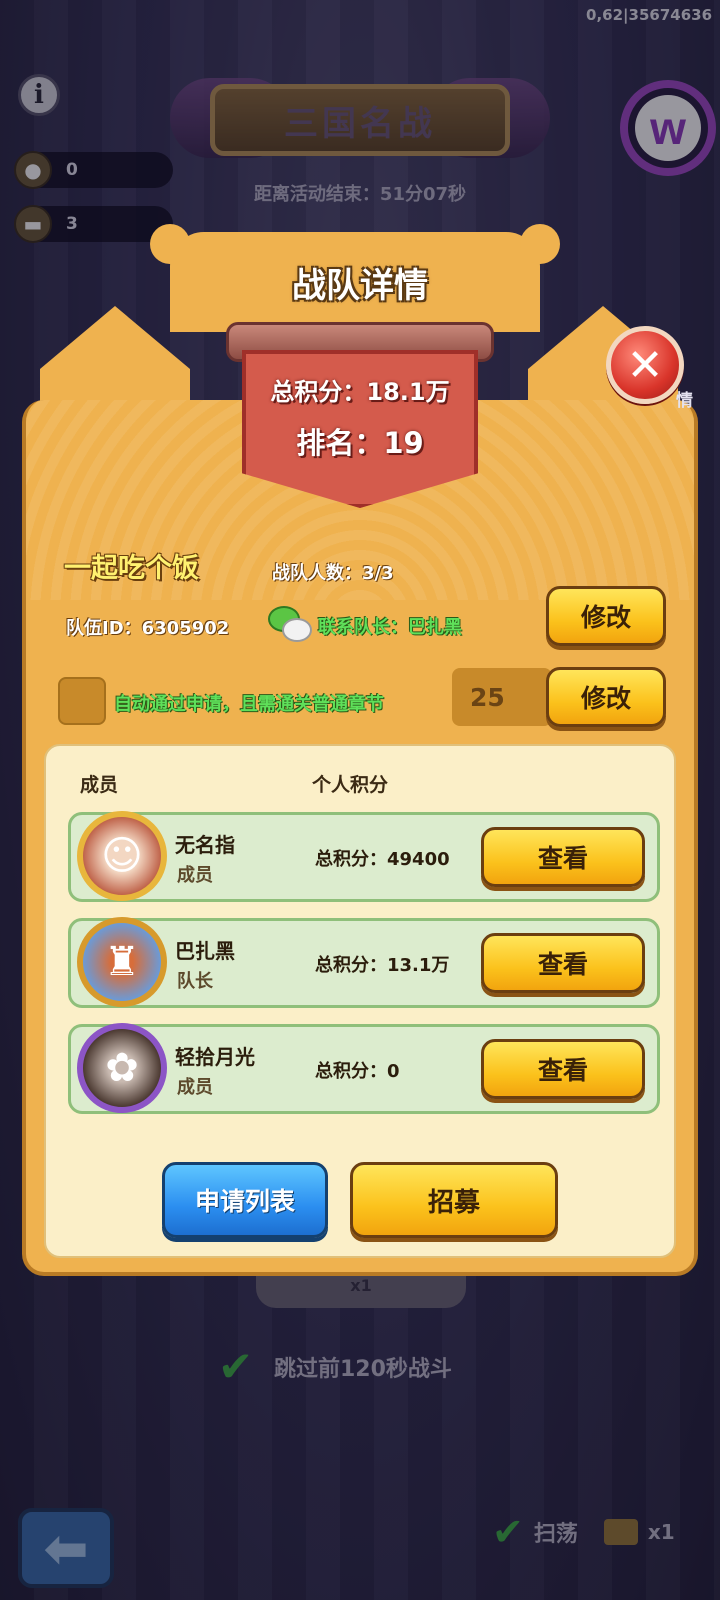  I want to click on rank: 排名：19, so click(360, 443).